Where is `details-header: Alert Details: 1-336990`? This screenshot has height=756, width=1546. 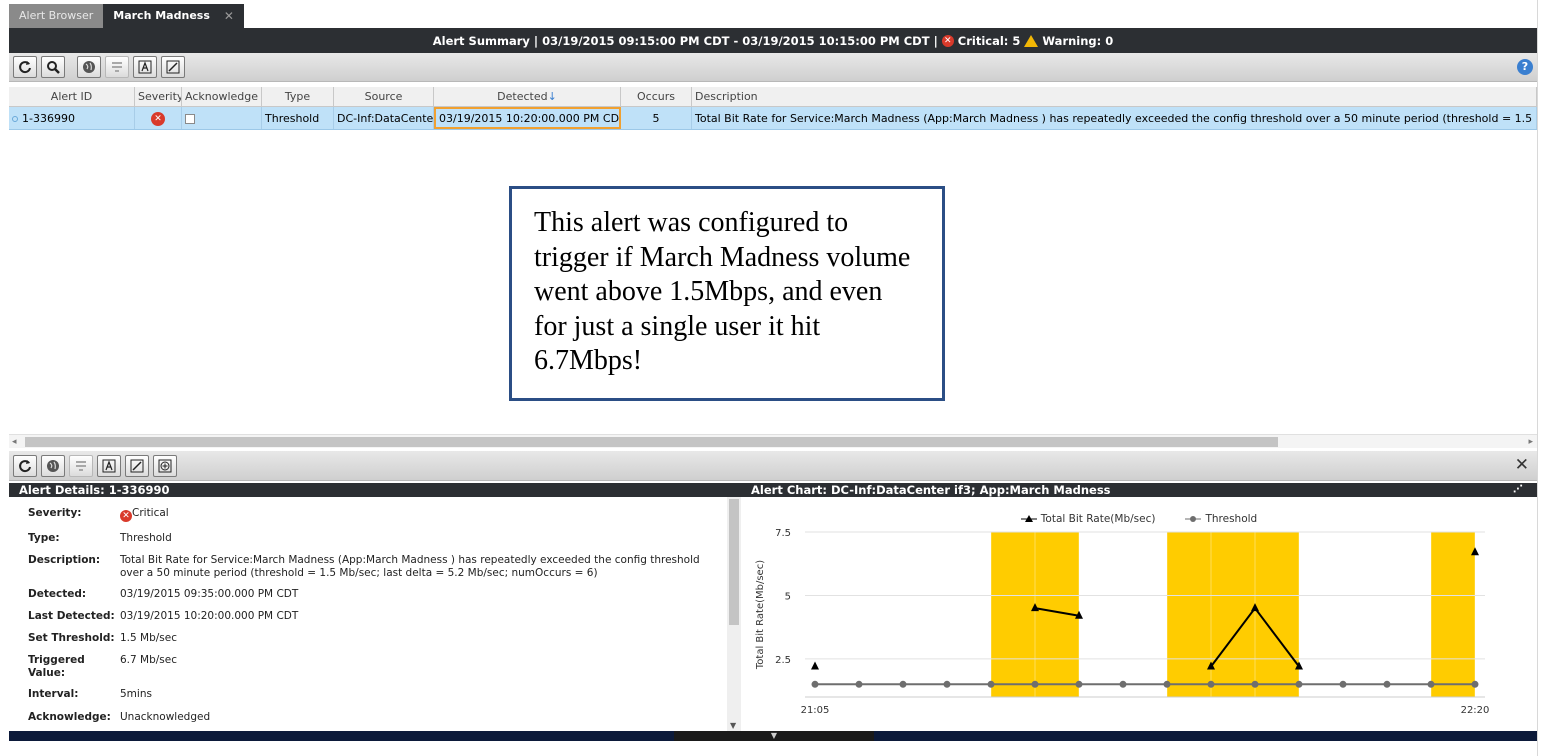
details-header: Alert Details: 1-336990 is located at coordinates (375, 490).